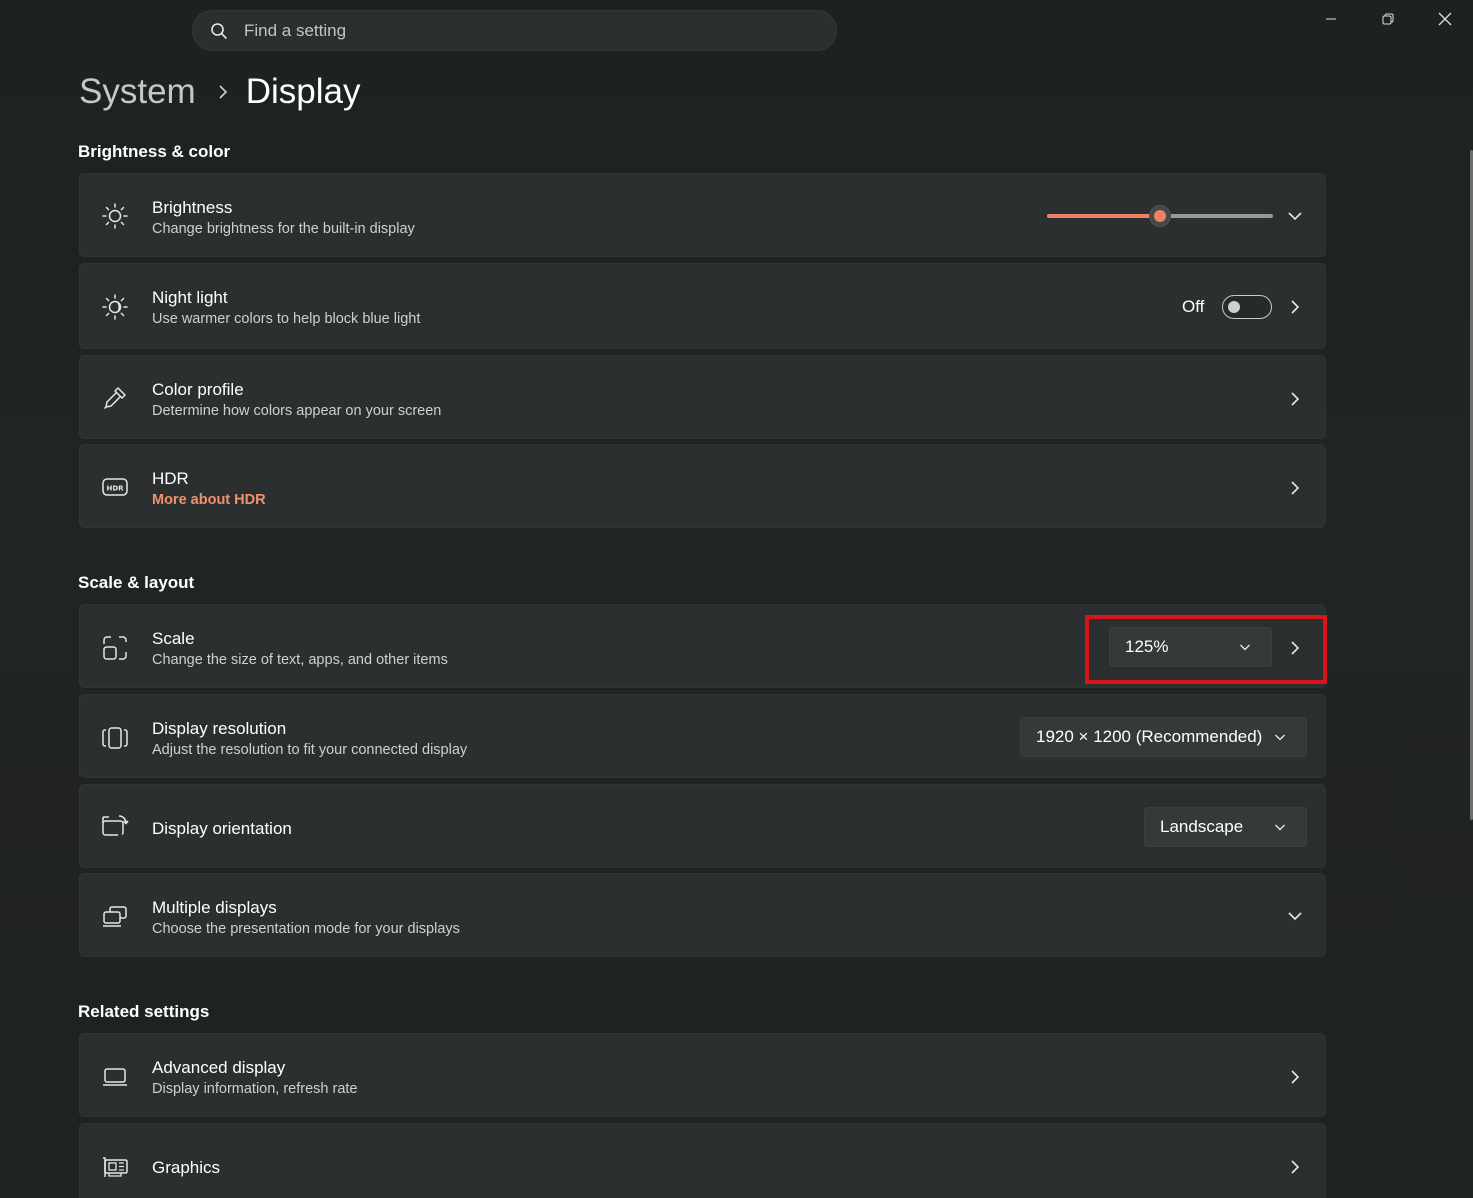 This screenshot has height=1198, width=1473. What do you see at coordinates (1149, 736) in the screenshot?
I see `resolution-value: 1920 × 1200 (Recommended)` at bounding box center [1149, 736].